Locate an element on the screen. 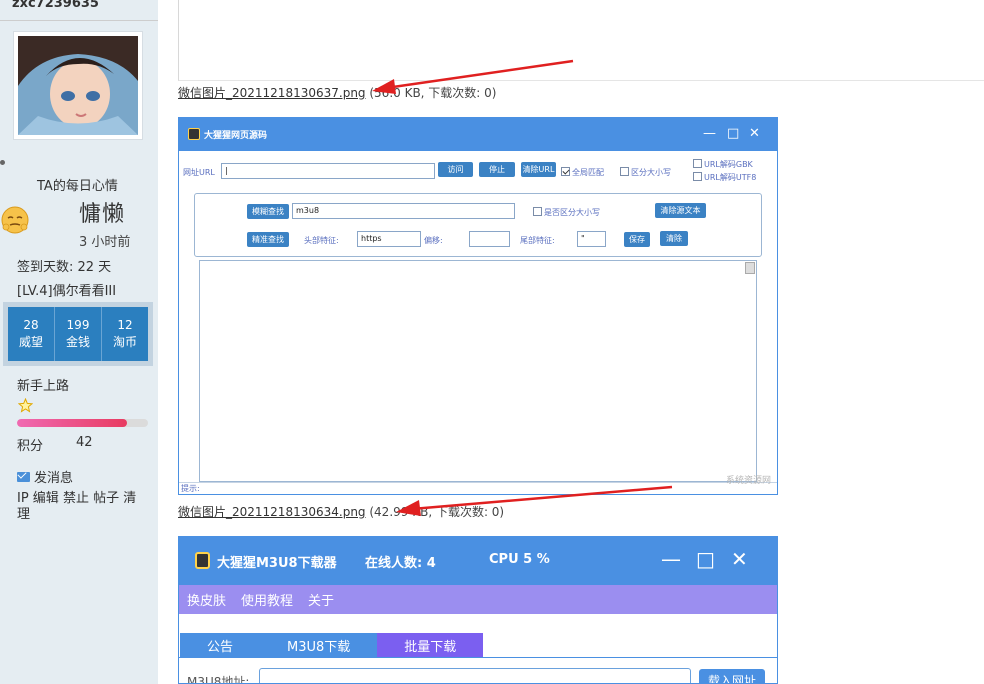  head-input: https is located at coordinates (389, 239).